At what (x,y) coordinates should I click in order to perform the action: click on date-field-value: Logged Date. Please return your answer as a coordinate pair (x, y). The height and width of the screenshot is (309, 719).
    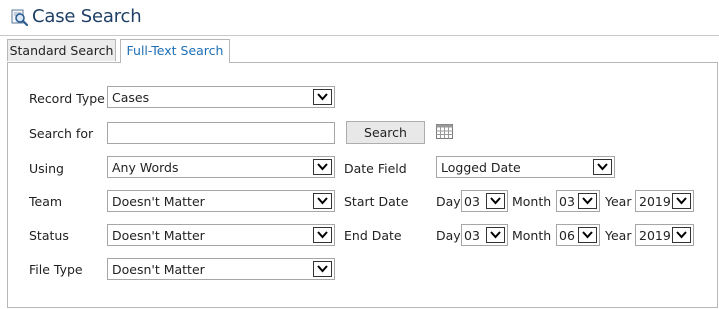
    Looking at the image, I should click on (481, 167).